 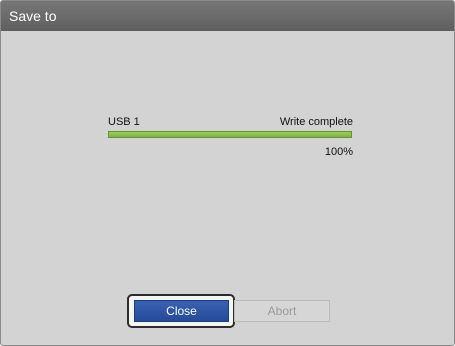 I want to click on write-progress-bar, so click(x=230, y=134).